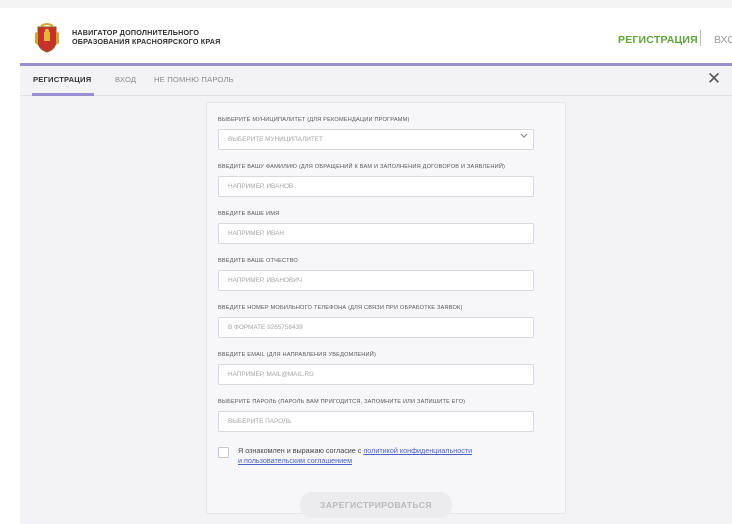 Image resolution: width=732 pixels, height=524 pixels. What do you see at coordinates (714, 78) in the screenshot?
I see `close-icon: ✕` at bounding box center [714, 78].